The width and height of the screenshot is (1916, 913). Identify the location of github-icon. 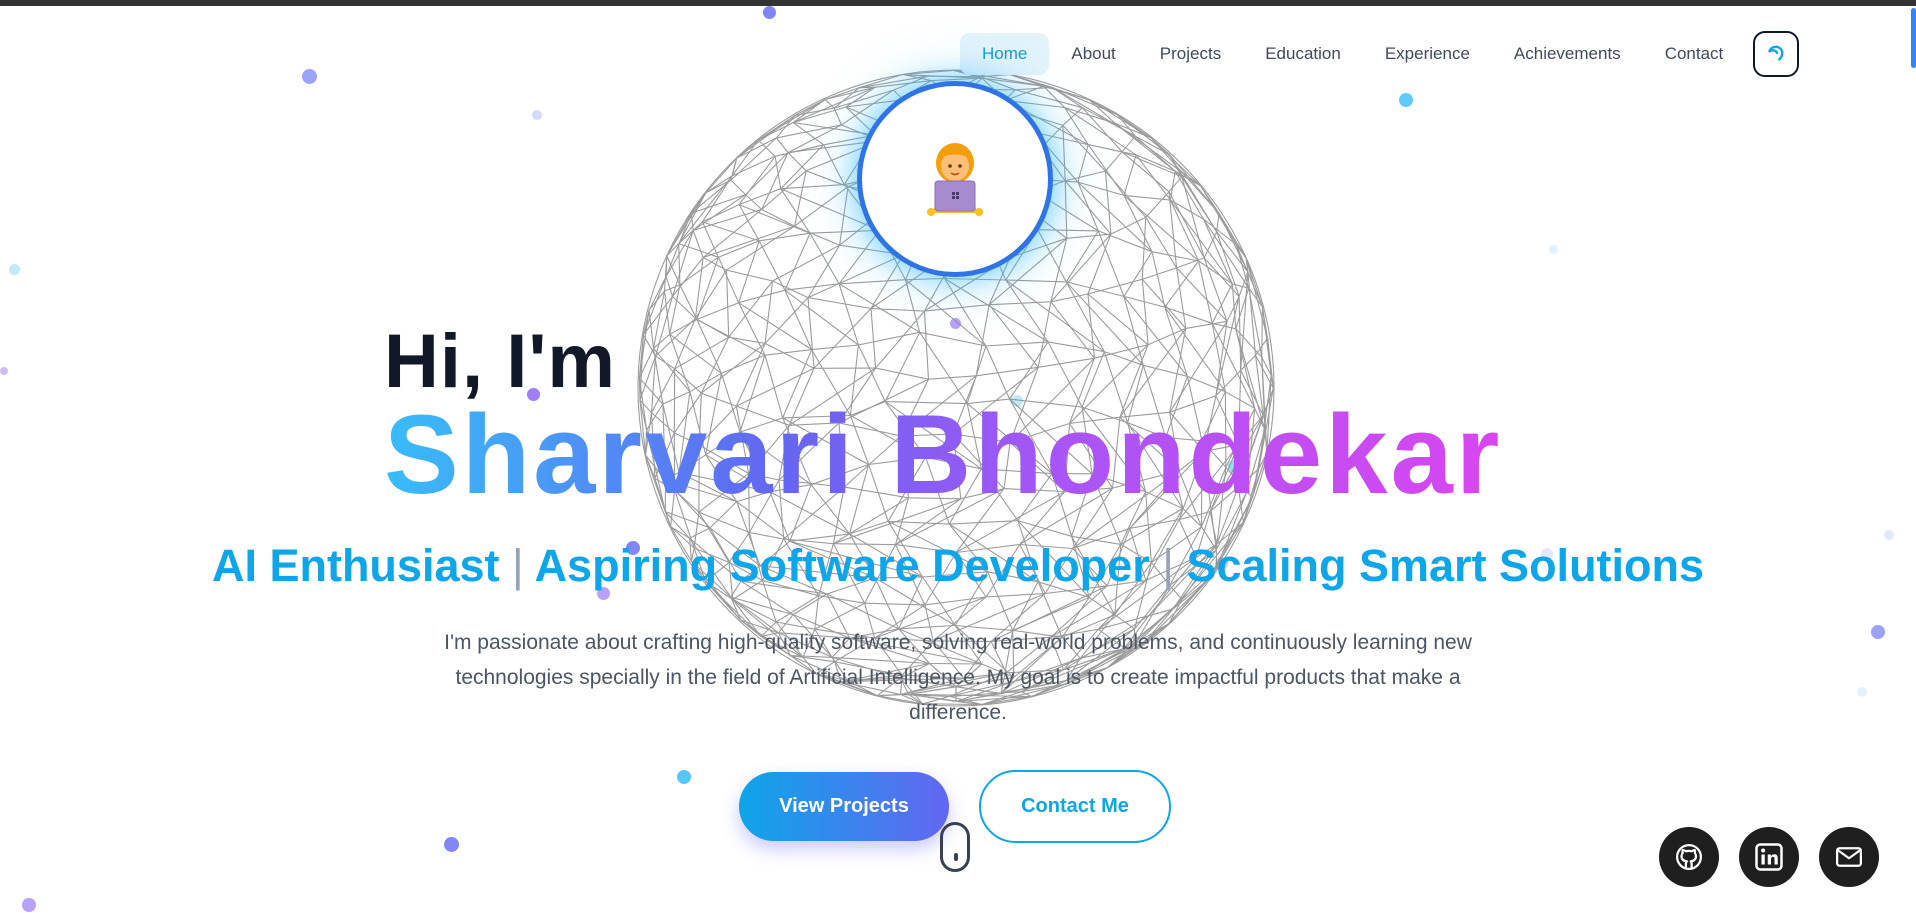
(1689, 857).